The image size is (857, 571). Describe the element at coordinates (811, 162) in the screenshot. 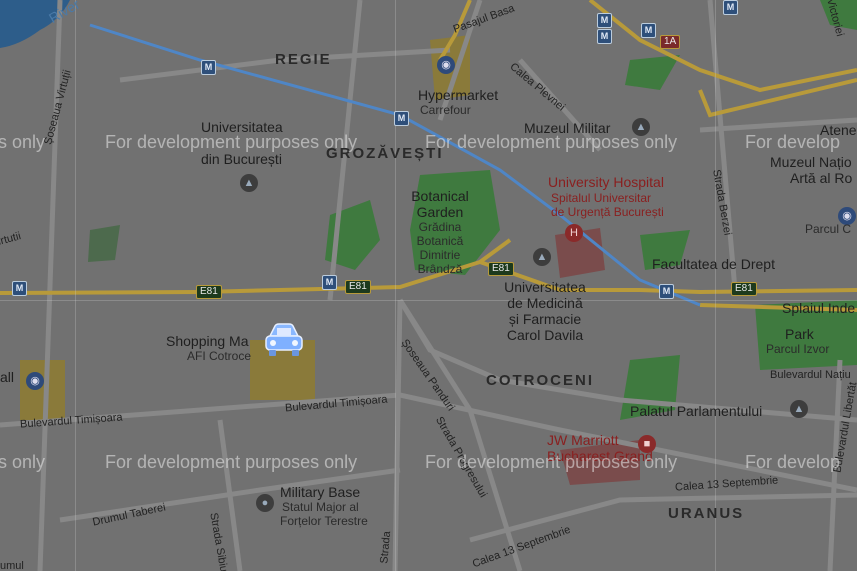

I see `poi-muzeul-nat: Muzeul Națio` at that location.